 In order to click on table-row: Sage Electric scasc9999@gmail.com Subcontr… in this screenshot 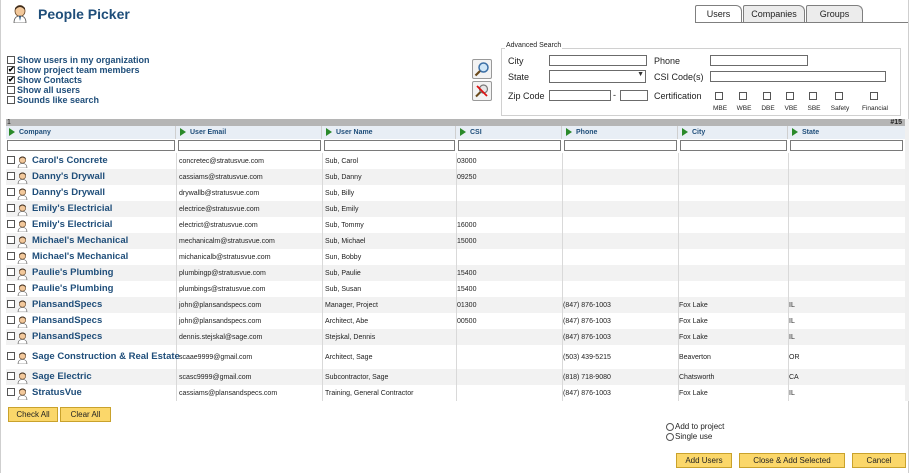, I will do `click(455, 377)`.